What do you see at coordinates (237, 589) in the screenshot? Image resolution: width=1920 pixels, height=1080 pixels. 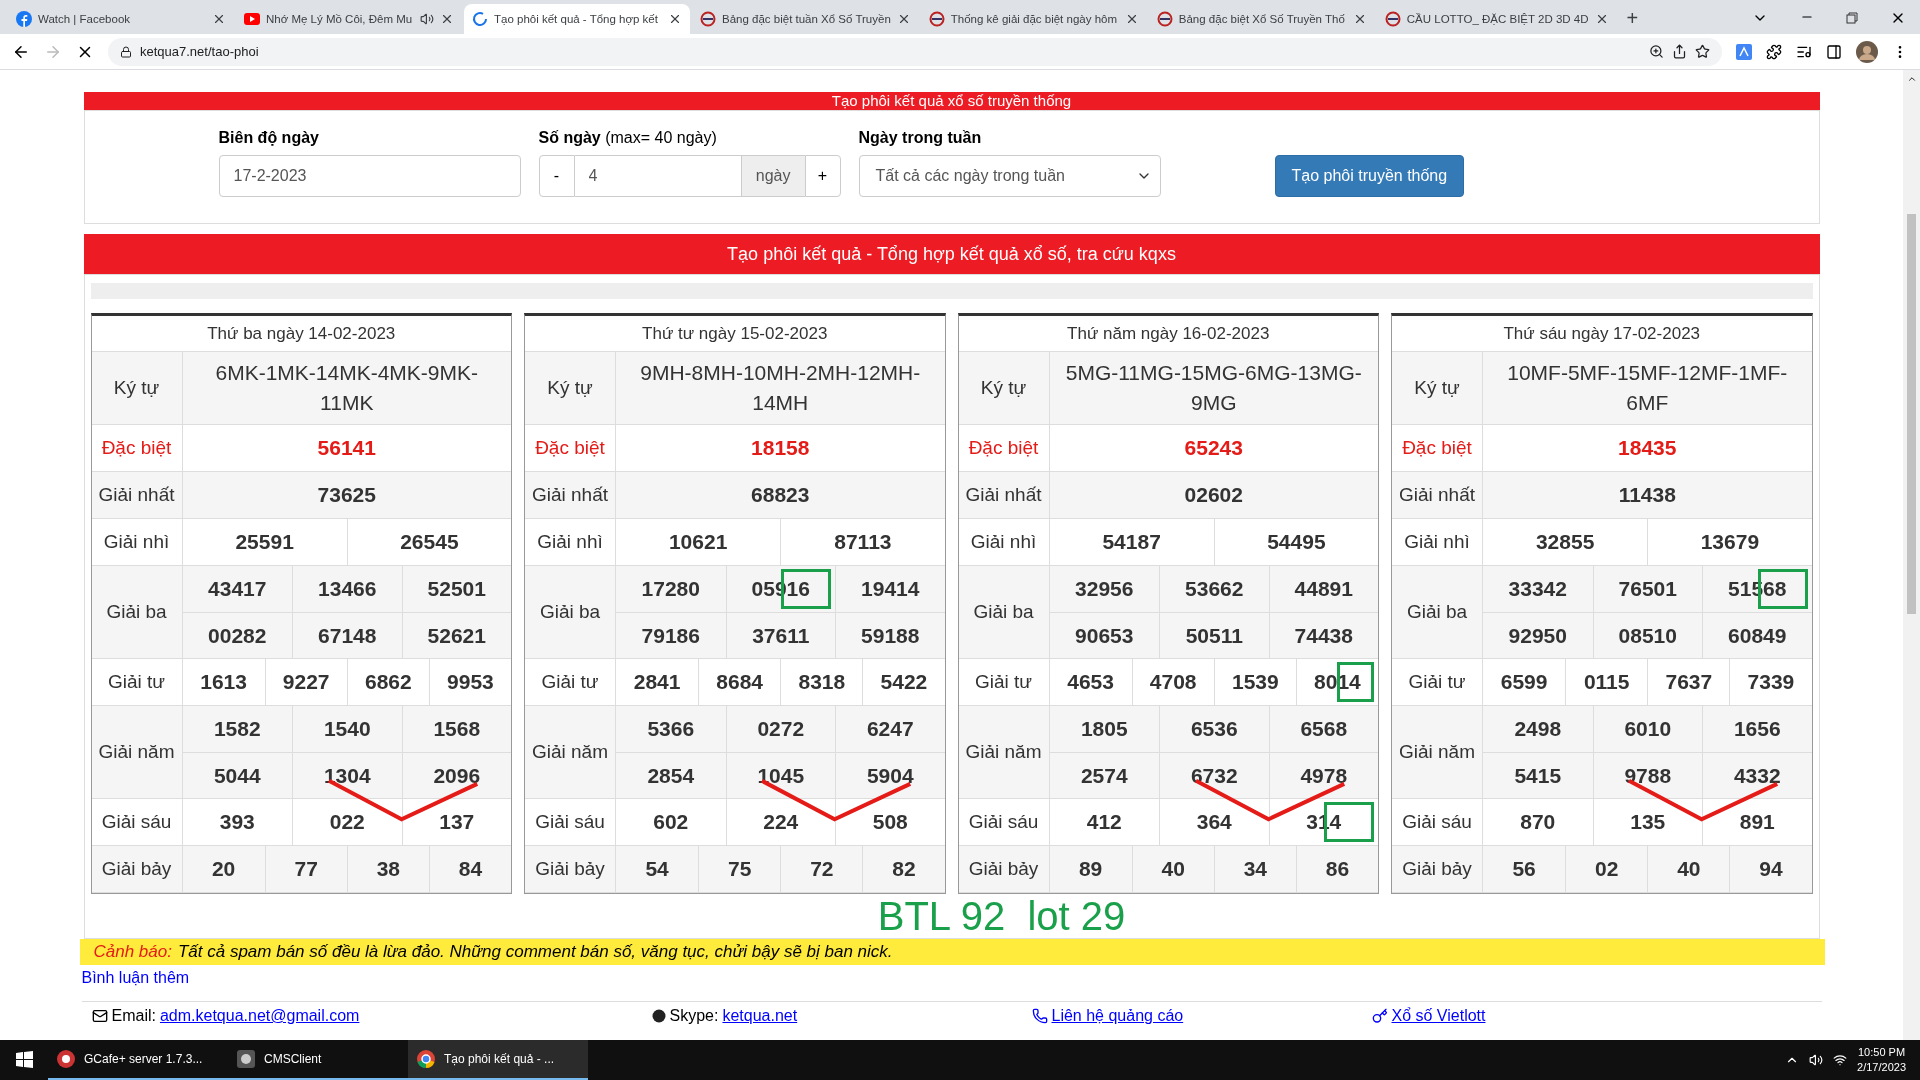 I see `number-text: 43417` at bounding box center [237, 589].